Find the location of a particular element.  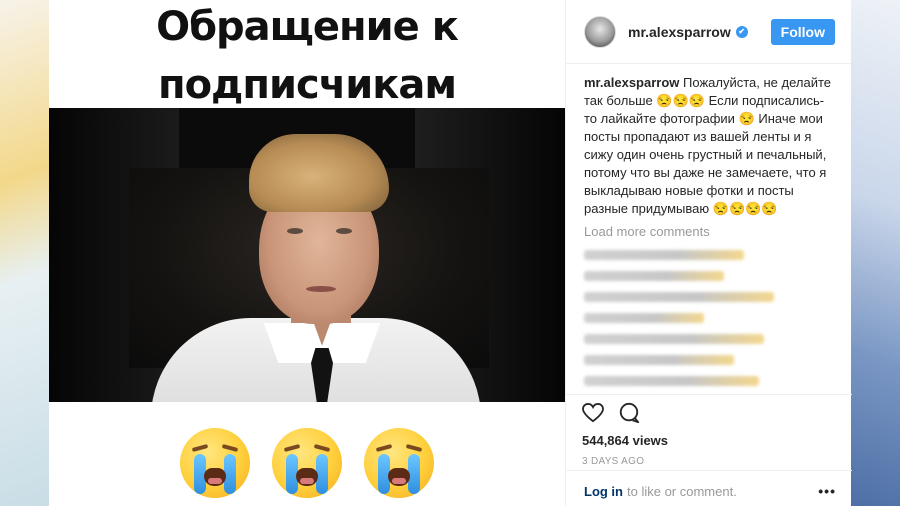

blurred-comments is located at coordinates (712, 318).